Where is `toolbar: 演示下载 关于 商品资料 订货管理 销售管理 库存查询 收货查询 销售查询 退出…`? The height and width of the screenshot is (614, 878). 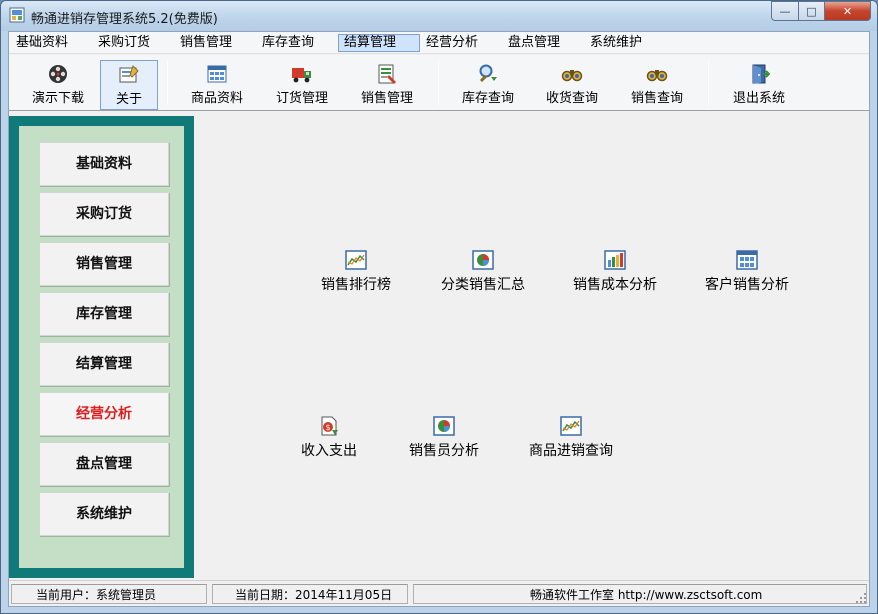 toolbar: 演示下载 关于 商品资料 订货管理 销售管理 库存查询 收货查询 销售查询 退出… is located at coordinates (439, 83).